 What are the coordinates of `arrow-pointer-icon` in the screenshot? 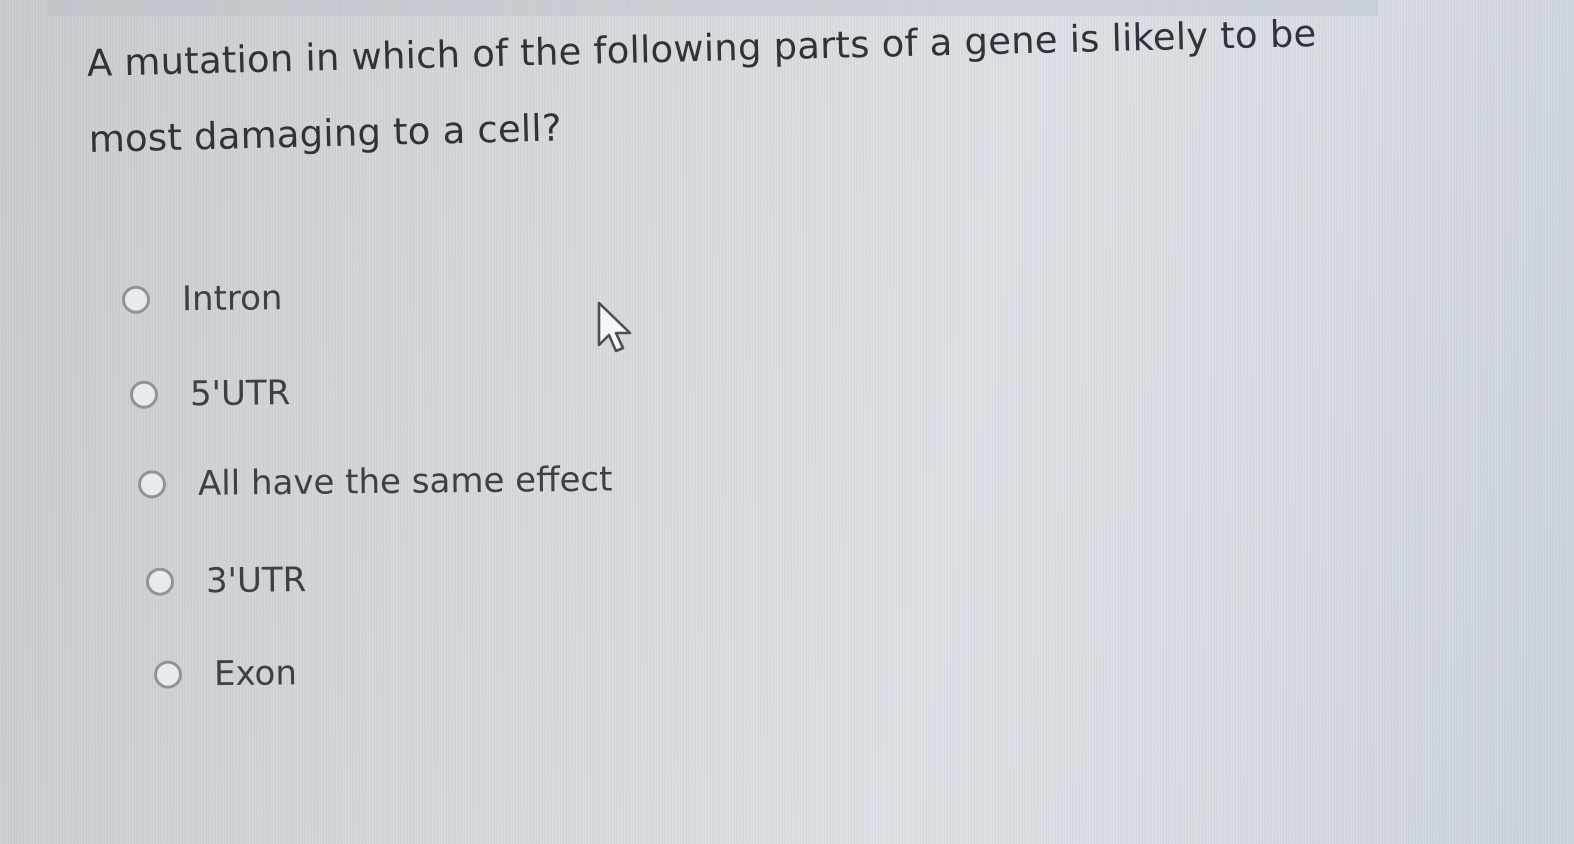 It's located at (614, 327).